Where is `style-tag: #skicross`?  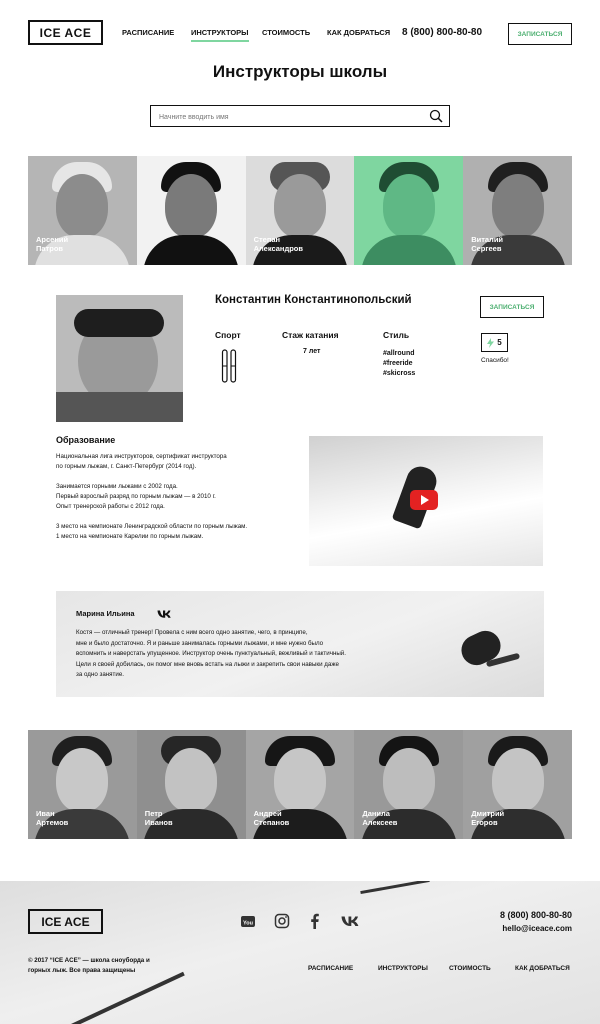 style-tag: #skicross is located at coordinates (399, 374).